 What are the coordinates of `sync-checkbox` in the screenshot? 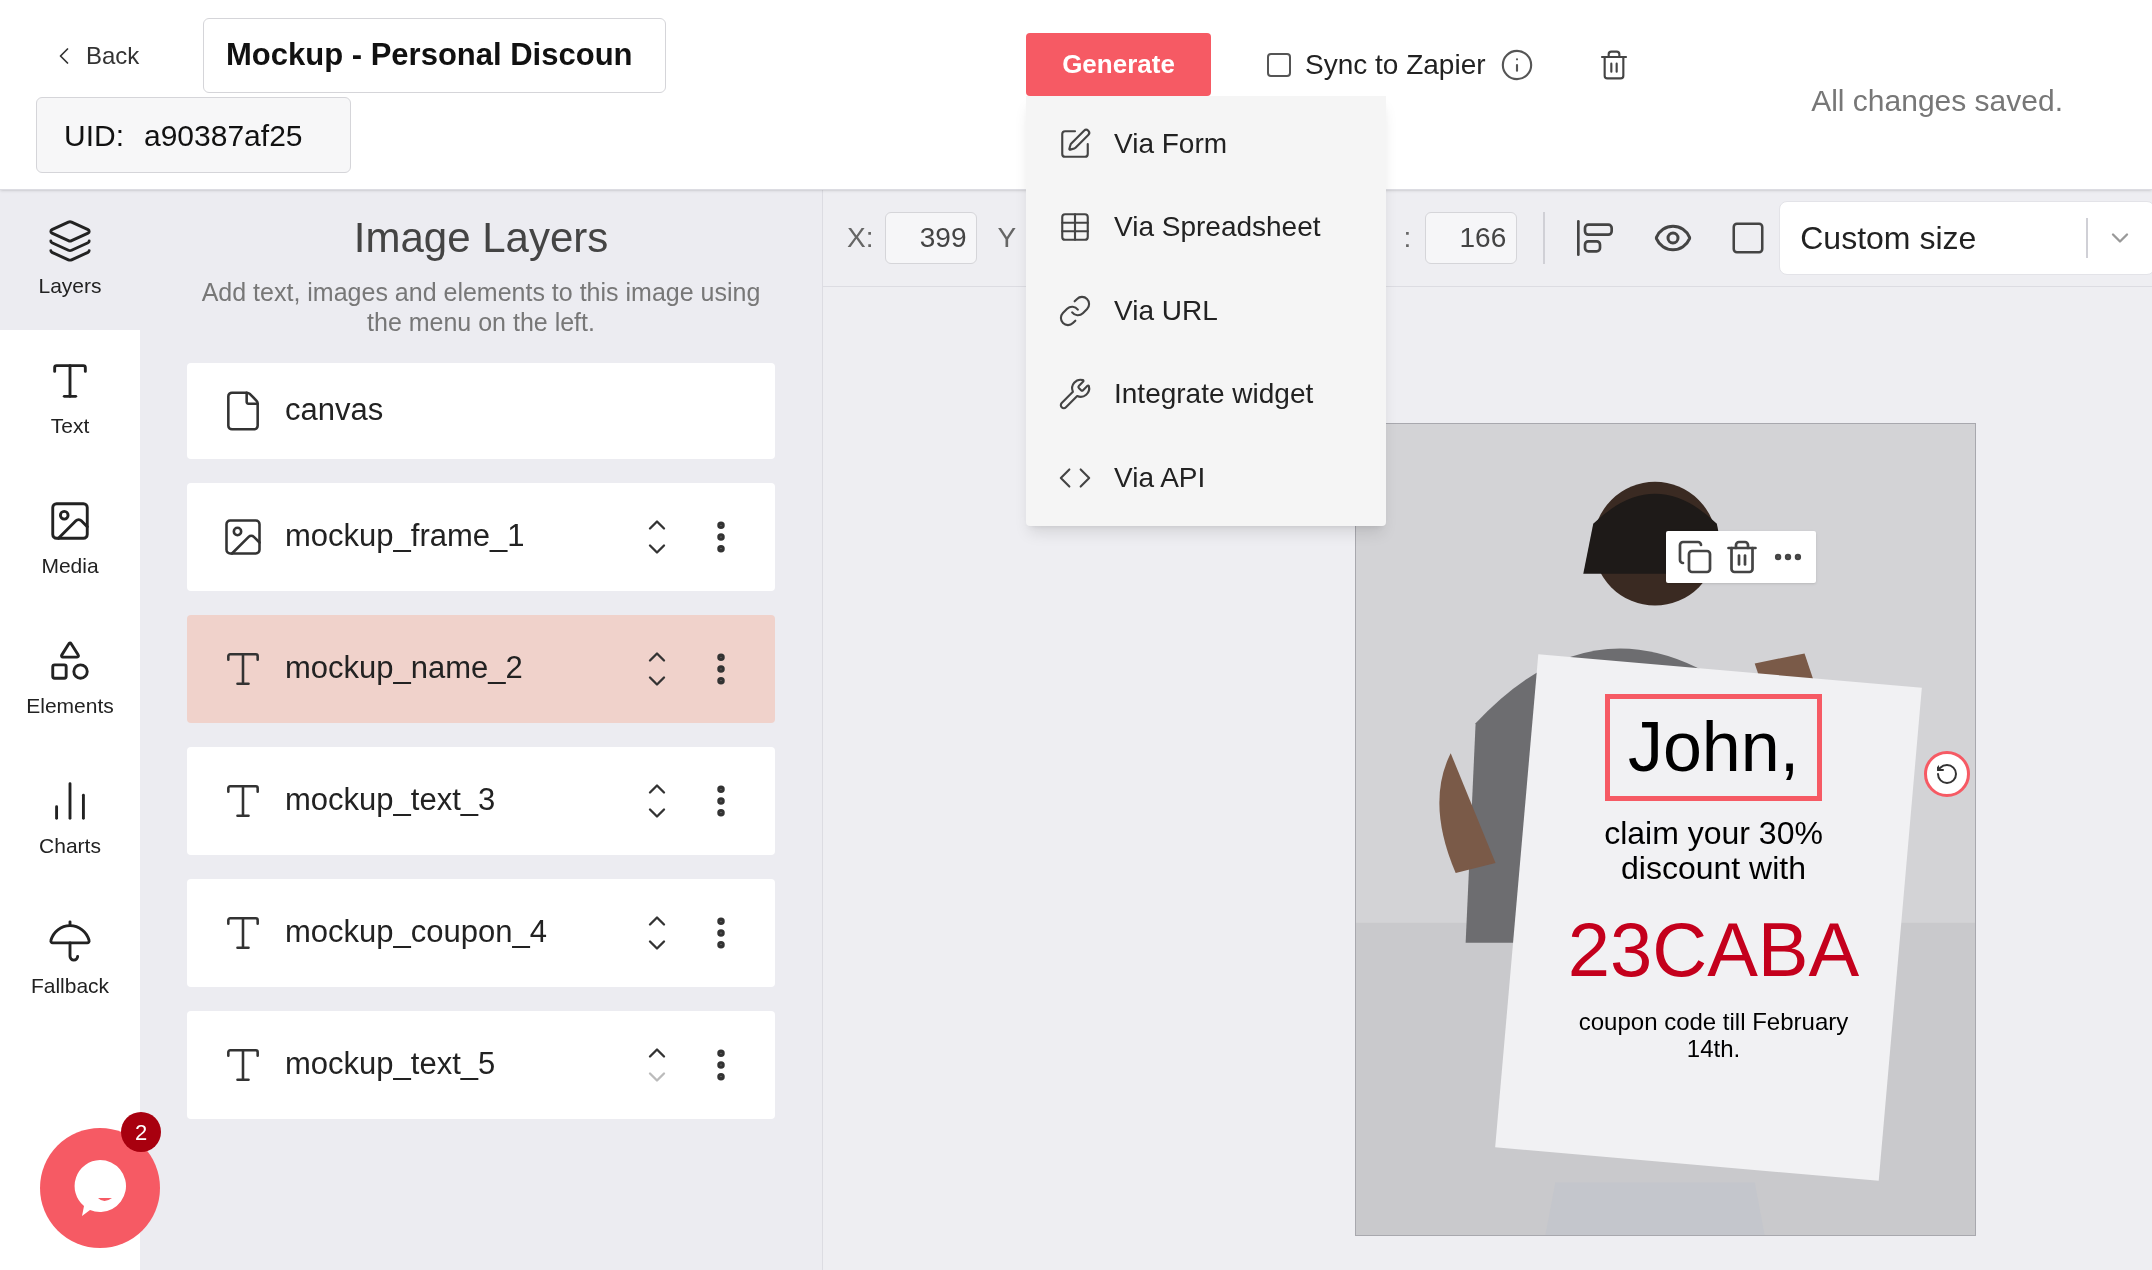 It's located at (1279, 65).